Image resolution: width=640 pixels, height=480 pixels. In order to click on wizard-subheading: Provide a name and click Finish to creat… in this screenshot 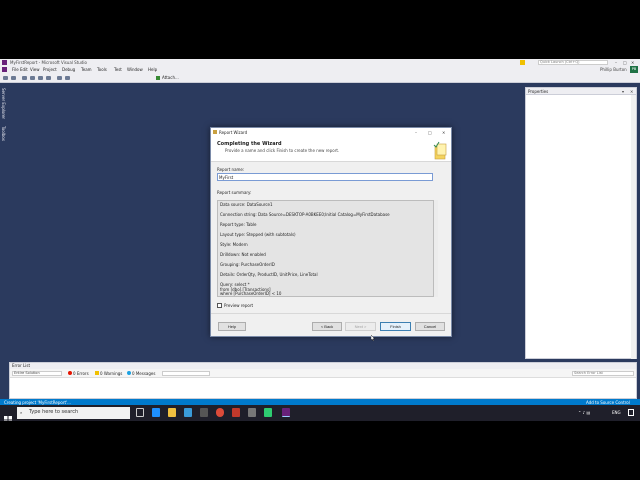, I will do `click(282, 150)`.